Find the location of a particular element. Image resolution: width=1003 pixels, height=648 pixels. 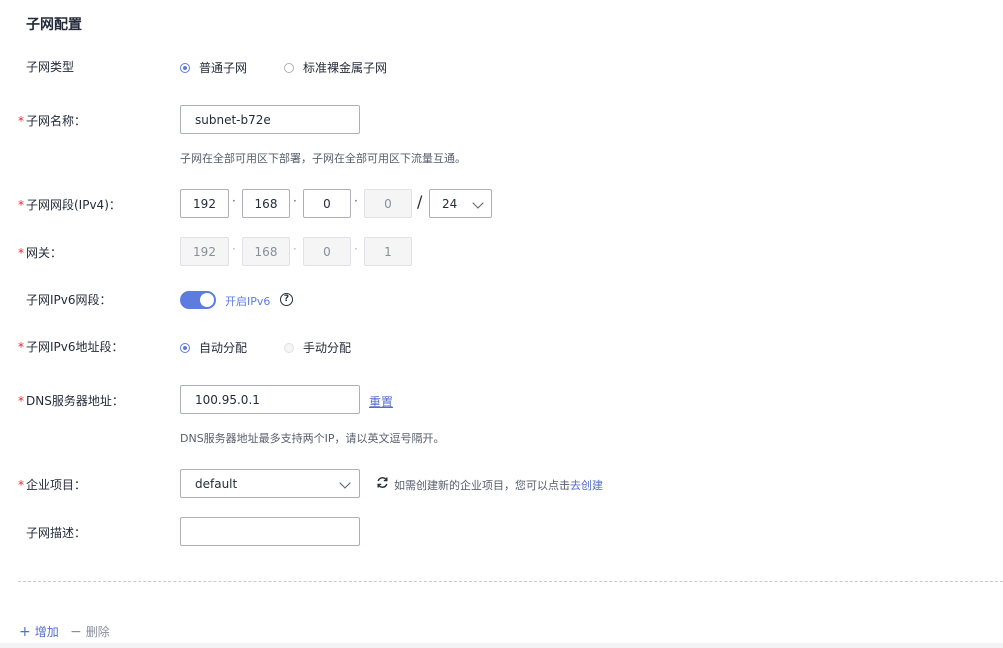

create-enterprise-link: 去创建 is located at coordinates (586, 485).